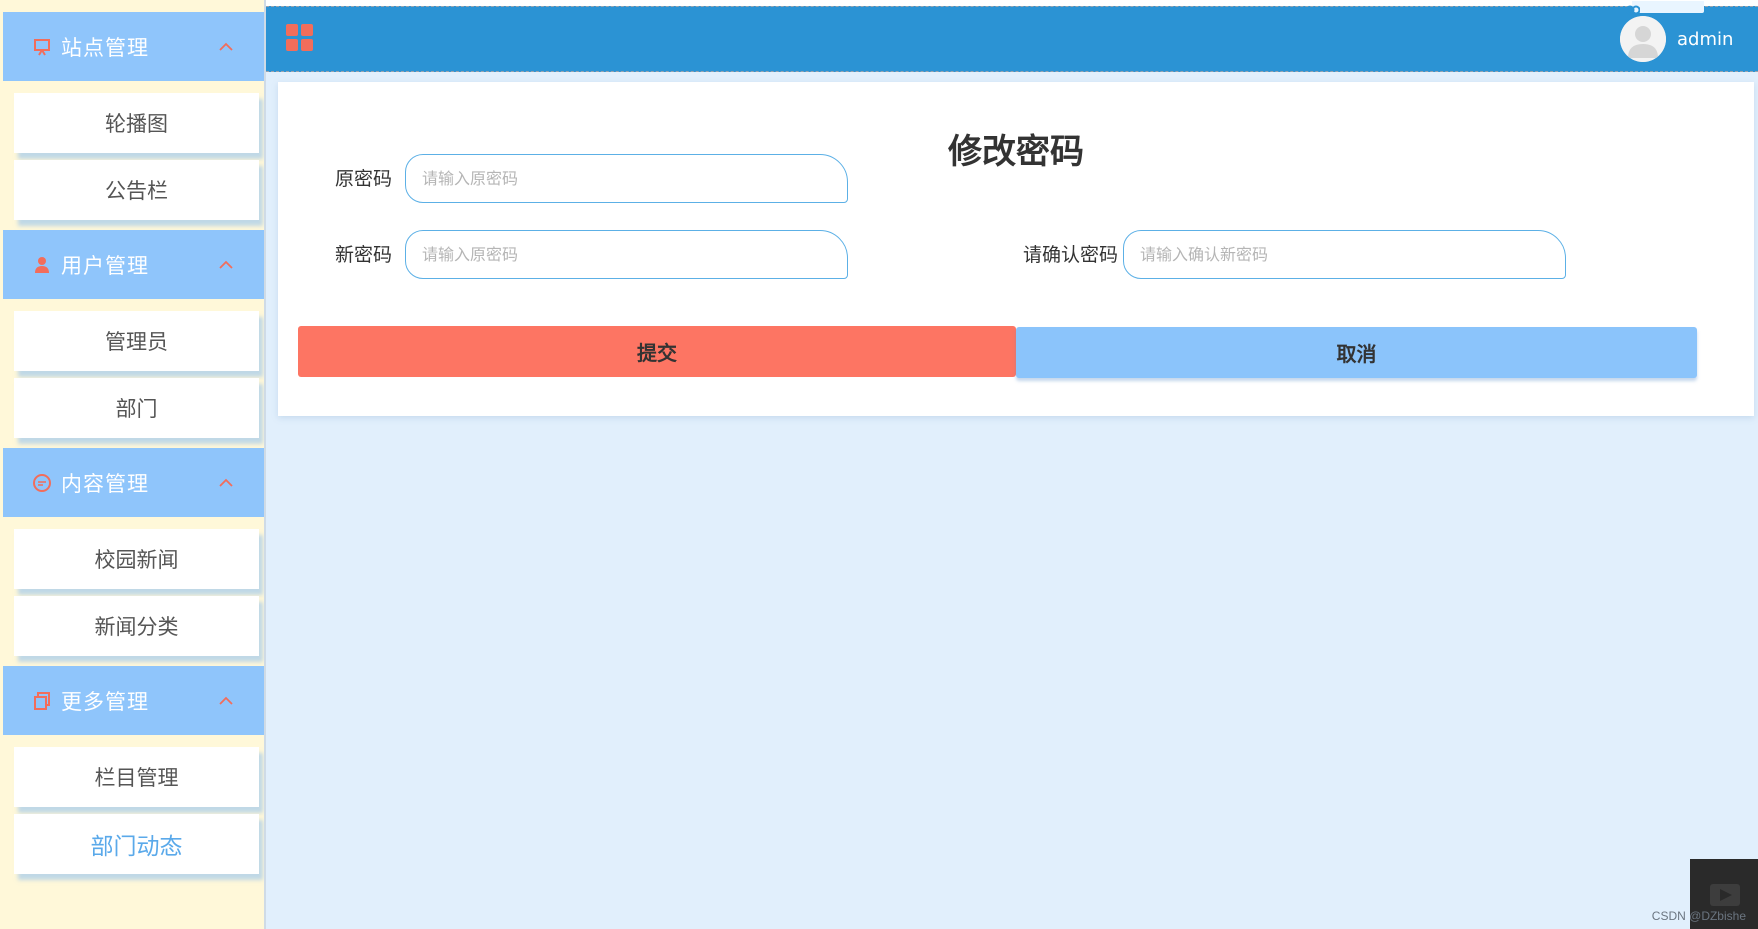 The width and height of the screenshot is (1758, 929). What do you see at coordinates (626, 254) in the screenshot?
I see `new-password-input` at bounding box center [626, 254].